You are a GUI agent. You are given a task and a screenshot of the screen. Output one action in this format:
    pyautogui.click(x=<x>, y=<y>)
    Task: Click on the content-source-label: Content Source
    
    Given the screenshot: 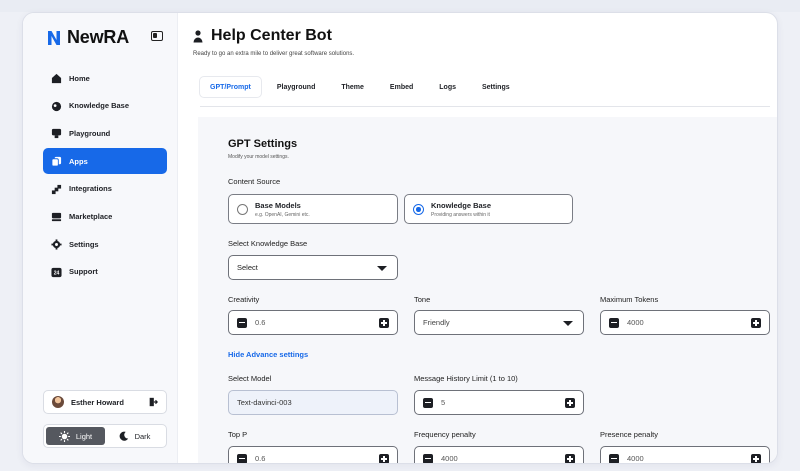 What is the action you would take?
    pyautogui.click(x=254, y=181)
    